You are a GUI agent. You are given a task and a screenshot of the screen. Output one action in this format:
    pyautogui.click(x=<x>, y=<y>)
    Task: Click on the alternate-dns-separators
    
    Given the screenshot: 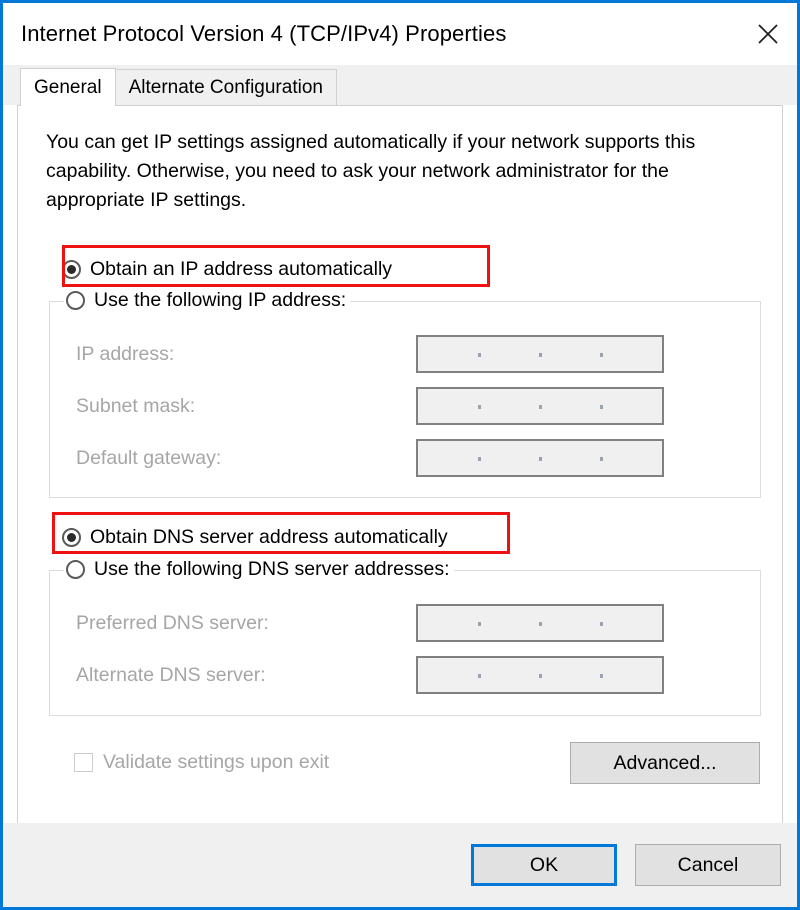 What is the action you would take?
    pyautogui.click(x=540, y=675)
    